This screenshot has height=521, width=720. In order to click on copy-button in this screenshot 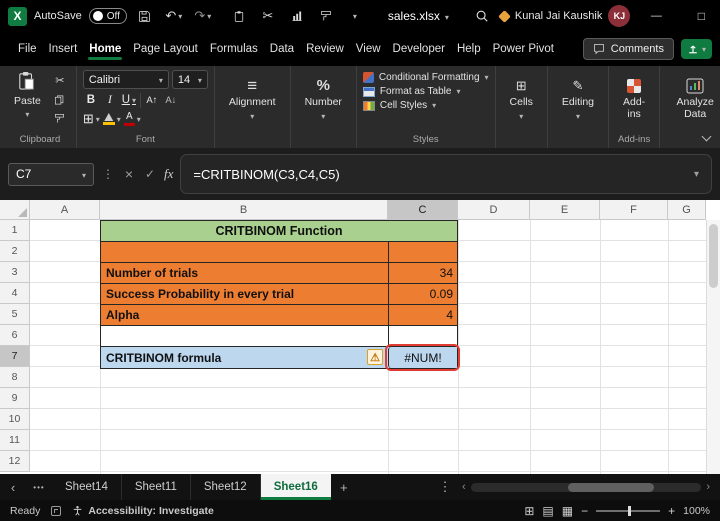, I will do `click(60, 99)`.